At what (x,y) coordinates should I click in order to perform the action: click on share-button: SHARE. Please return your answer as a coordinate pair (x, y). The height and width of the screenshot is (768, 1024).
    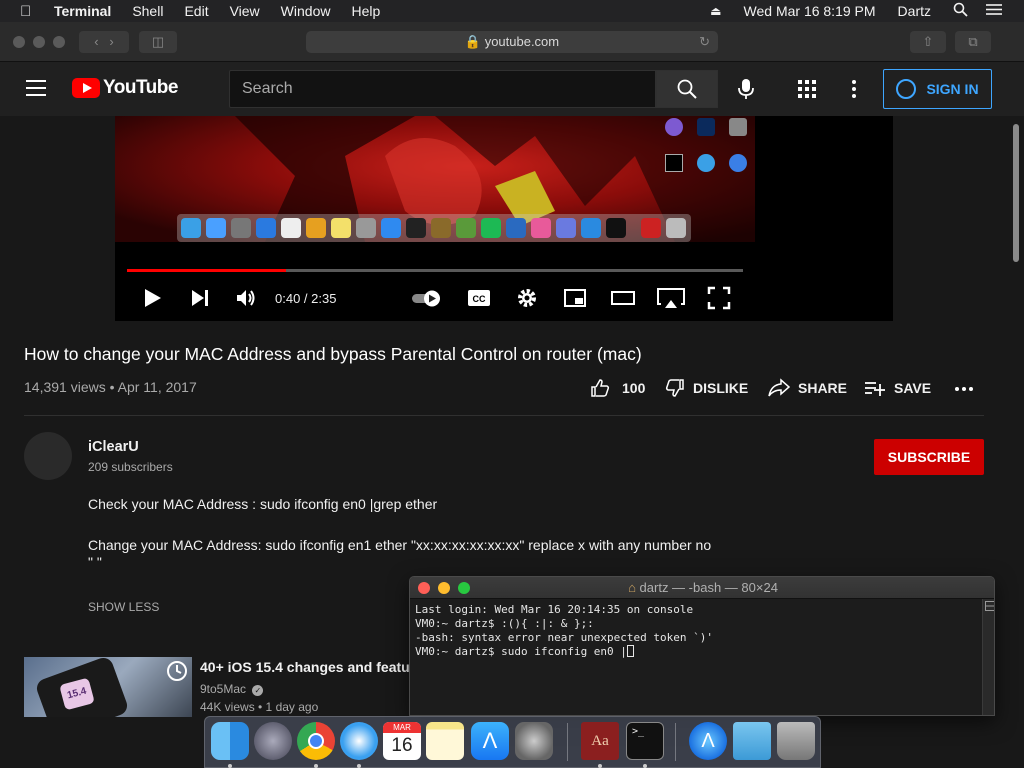
    Looking at the image, I should click on (807, 388).